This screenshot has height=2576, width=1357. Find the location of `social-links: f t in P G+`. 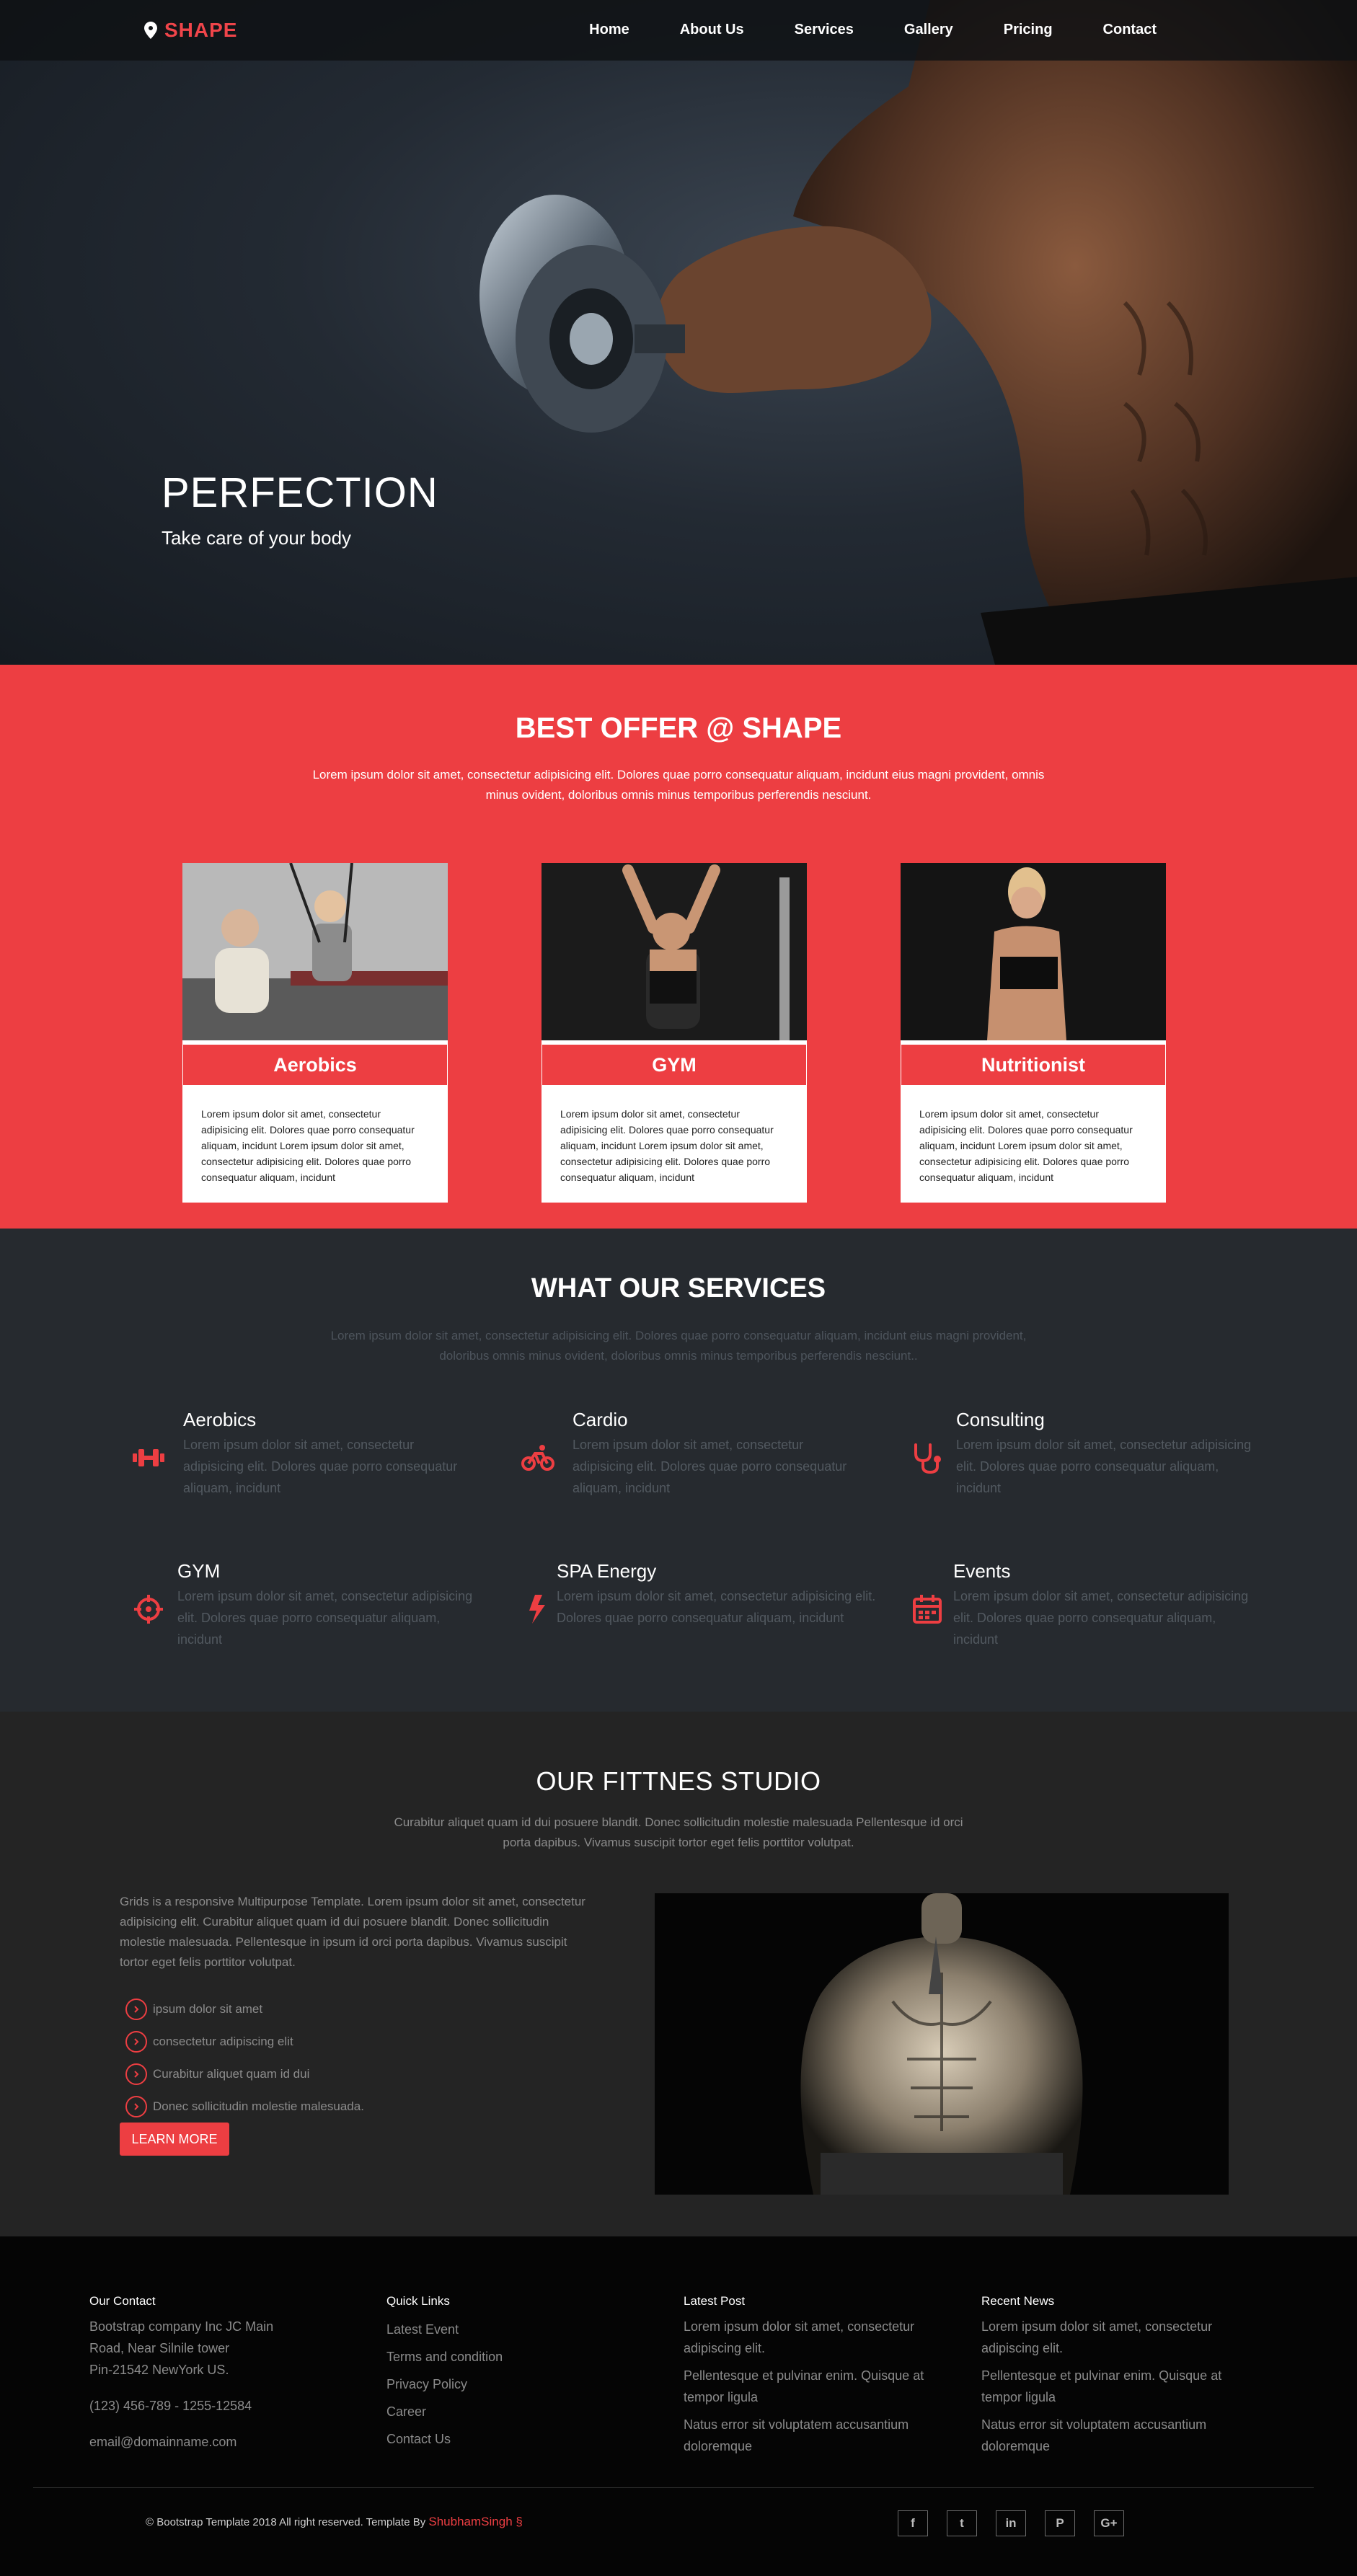

social-links: f t in P G+ is located at coordinates (1011, 2523).